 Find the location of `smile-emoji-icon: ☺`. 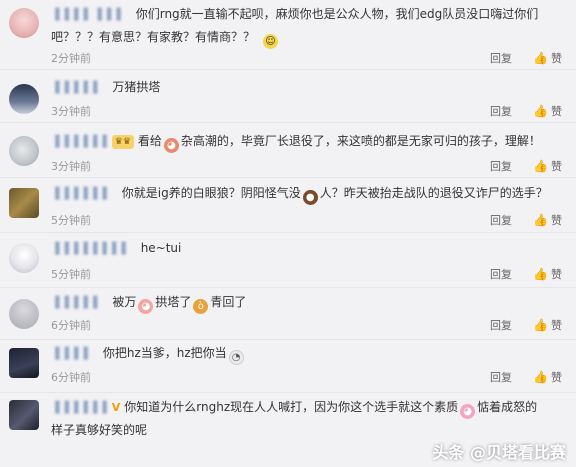

smile-emoji-icon: ☺ is located at coordinates (271, 41).